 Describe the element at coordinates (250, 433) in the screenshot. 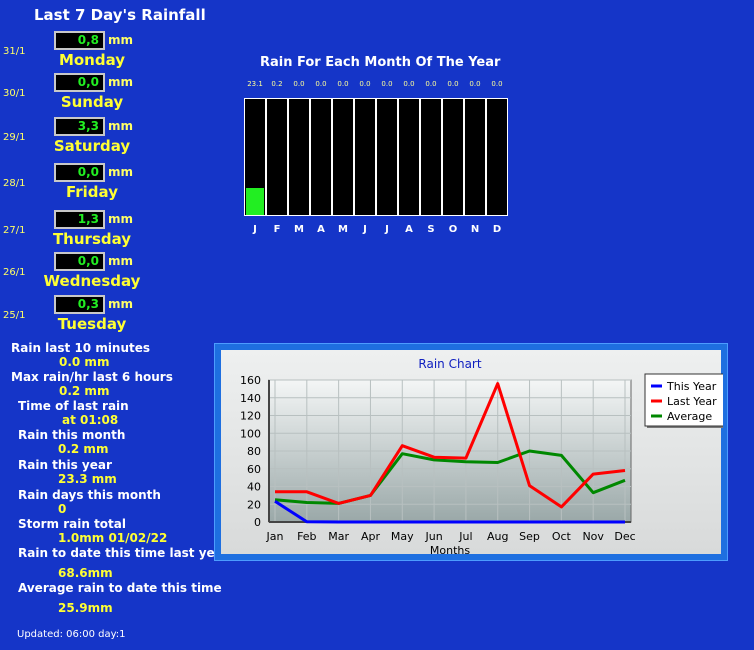

I see `y-tick-label: 100` at that location.